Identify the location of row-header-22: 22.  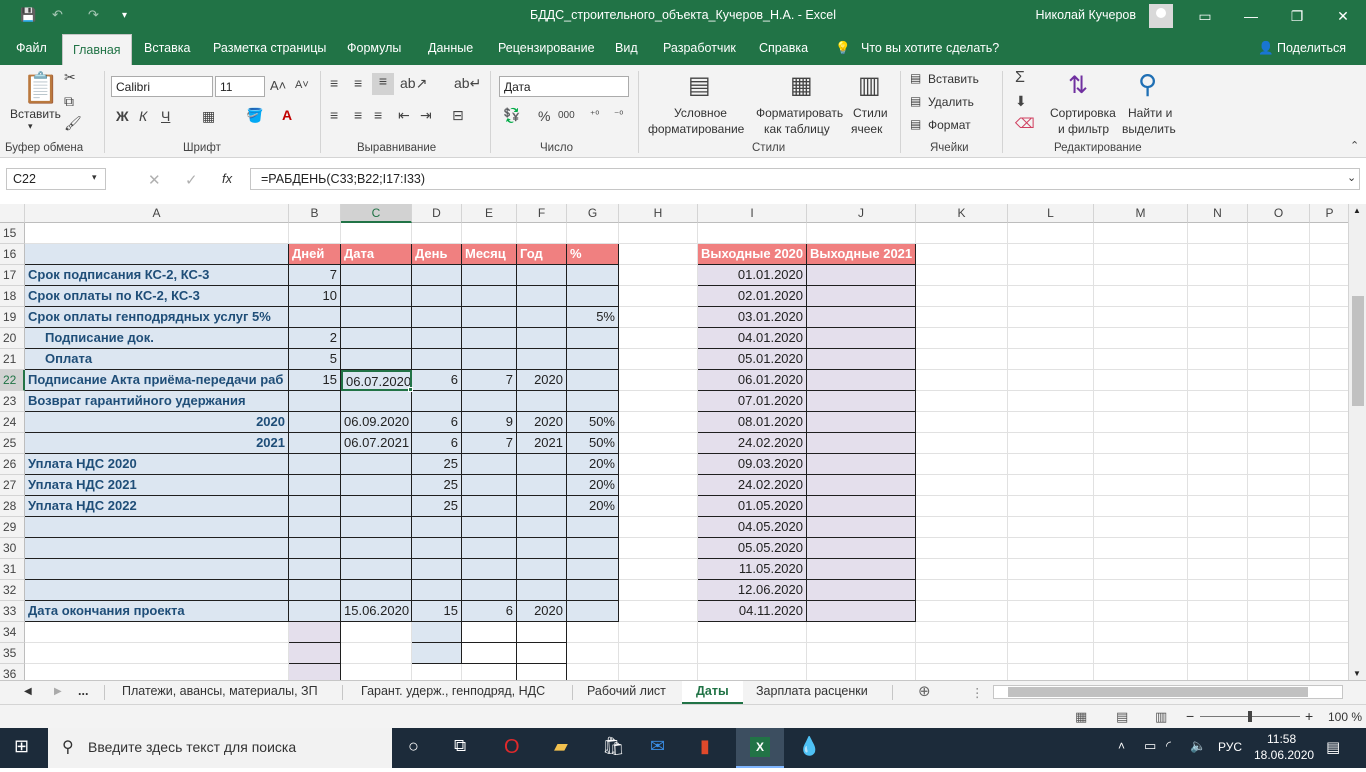
(12, 380).